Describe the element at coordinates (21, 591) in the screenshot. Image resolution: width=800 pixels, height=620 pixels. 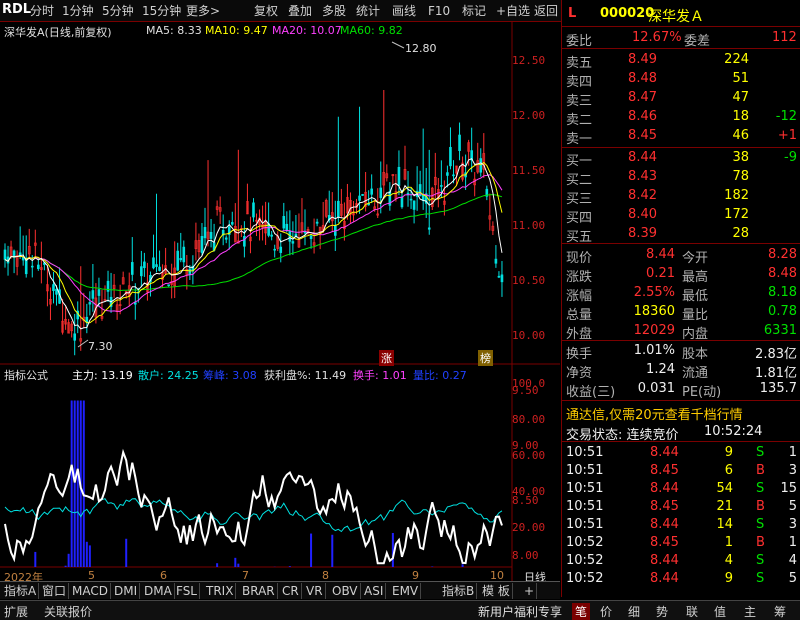
I see `tab-indicator-a: 指标A` at that location.